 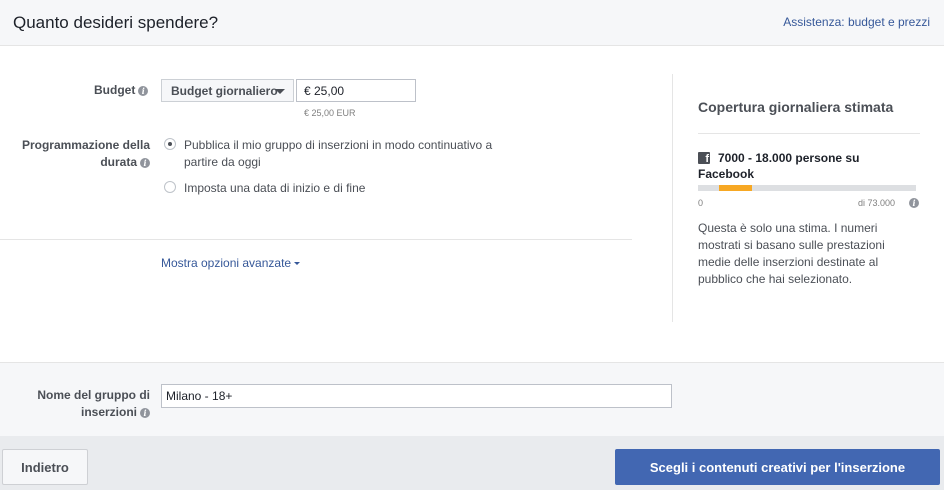 What do you see at coordinates (877, 203) in the screenshot?
I see `reach-scale-max: di 73.000` at bounding box center [877, 203].